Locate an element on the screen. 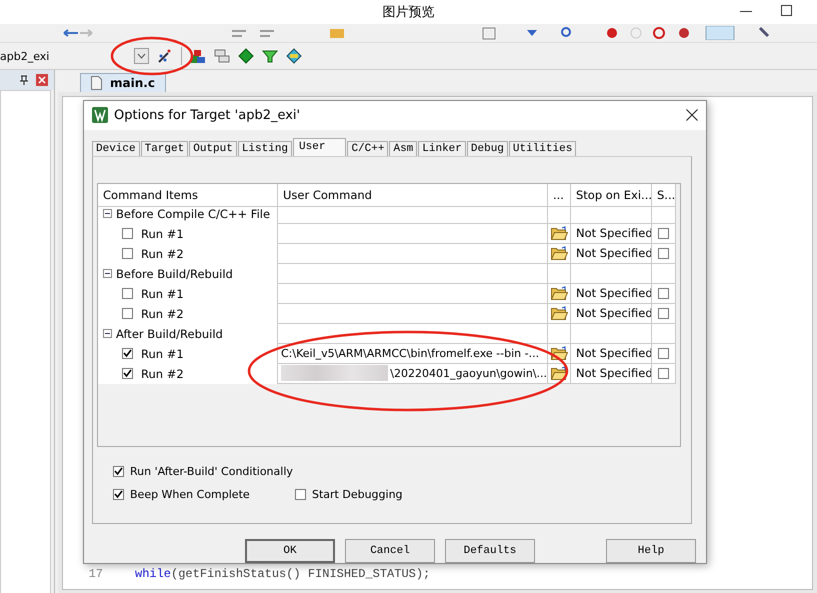 This screenshot has width=817, height=593. windows-icon is located at coordinates (222, 56).